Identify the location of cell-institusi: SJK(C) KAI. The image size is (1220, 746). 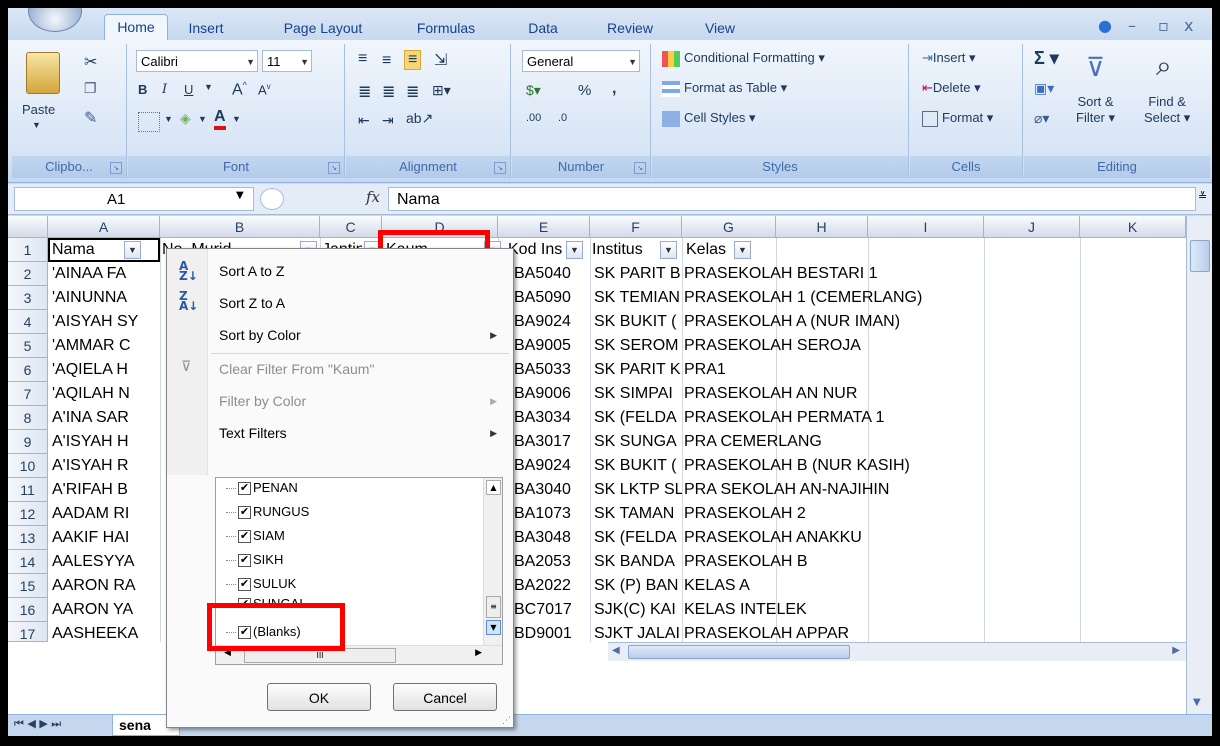
(638, 610).